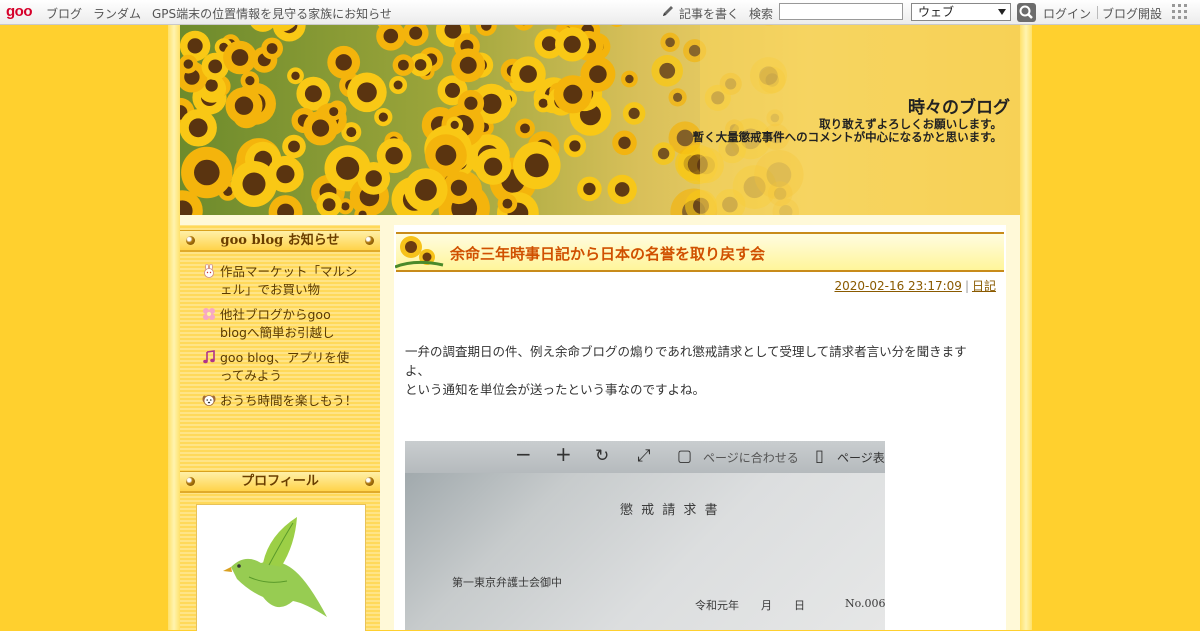  Describe the element at coordinates (709, 13) in the screenshot. I see `write-article-link: 記事を書く` at that location.